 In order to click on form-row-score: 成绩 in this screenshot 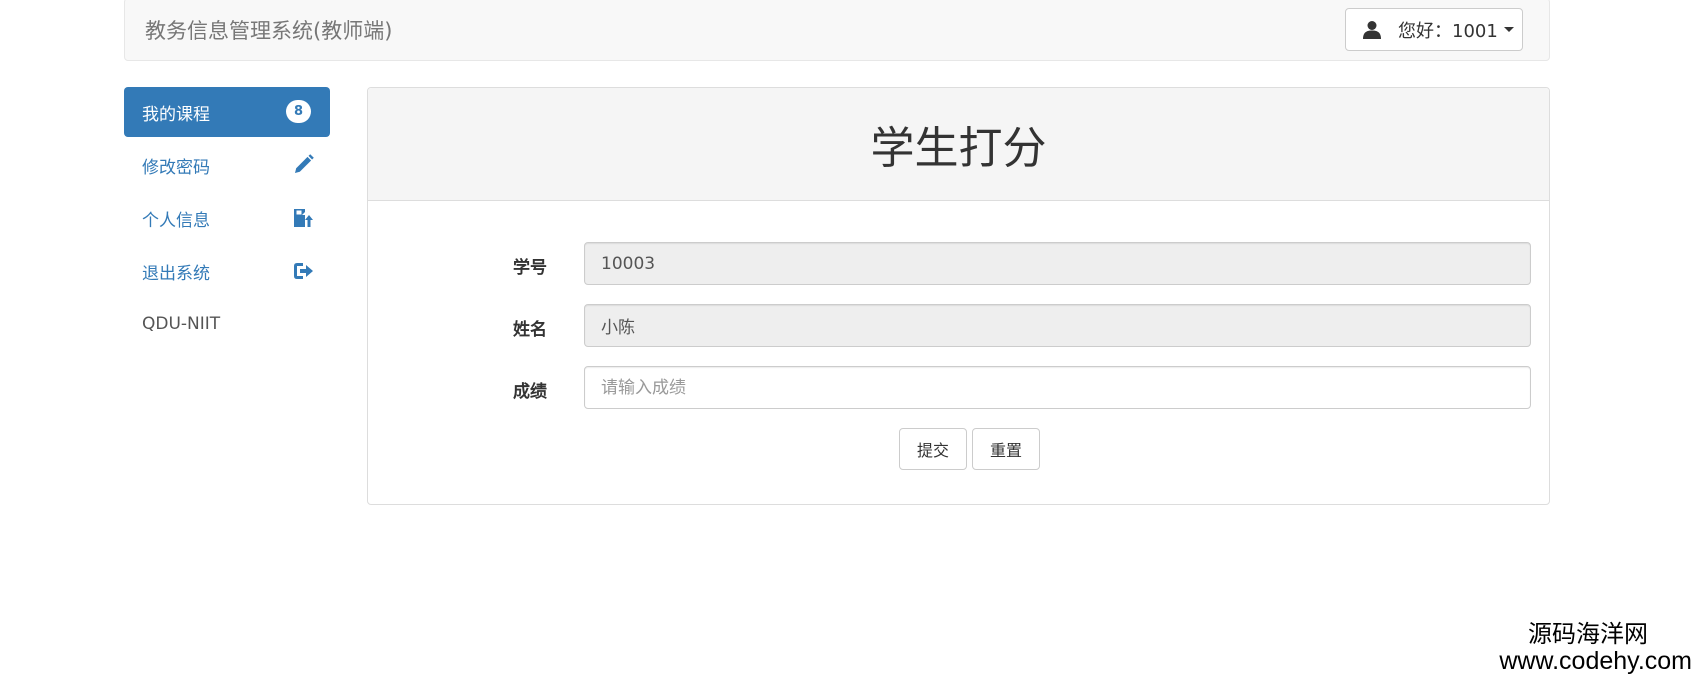, I will do `click(958, 387)`.